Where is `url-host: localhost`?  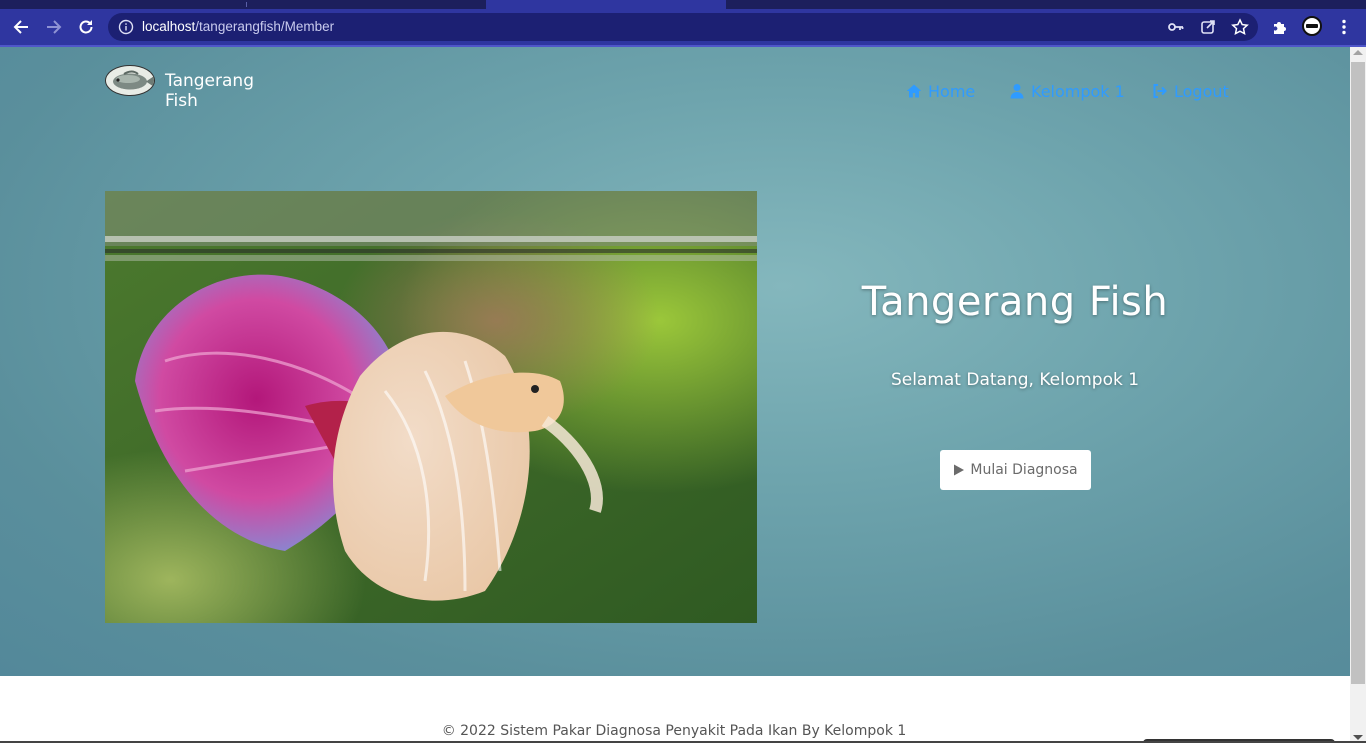
url-host: localhost is located at coordinates (169, 26).